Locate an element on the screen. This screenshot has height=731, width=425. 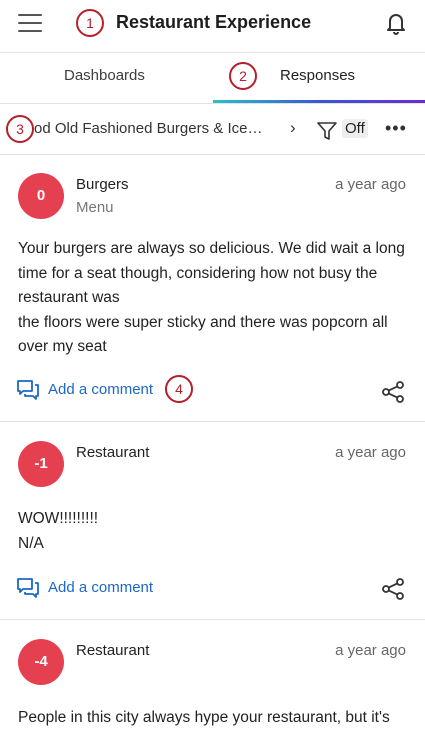
response-subcategory: Menu is located at coordinates (95, 207).